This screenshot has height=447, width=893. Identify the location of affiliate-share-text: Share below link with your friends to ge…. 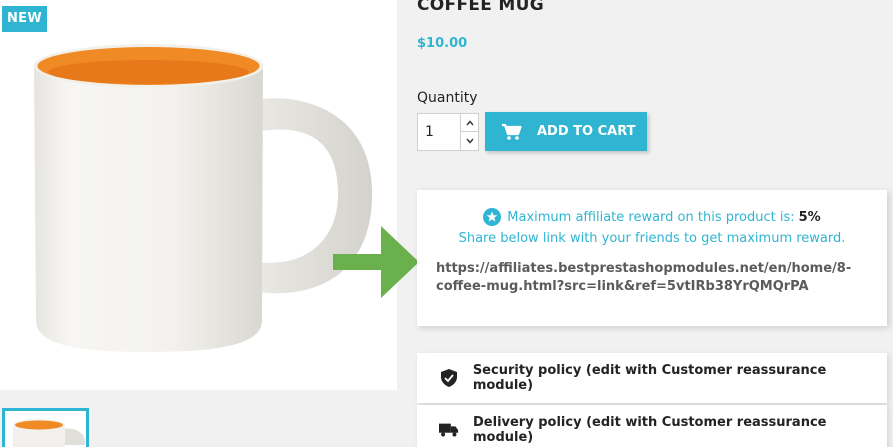
(652, 238).